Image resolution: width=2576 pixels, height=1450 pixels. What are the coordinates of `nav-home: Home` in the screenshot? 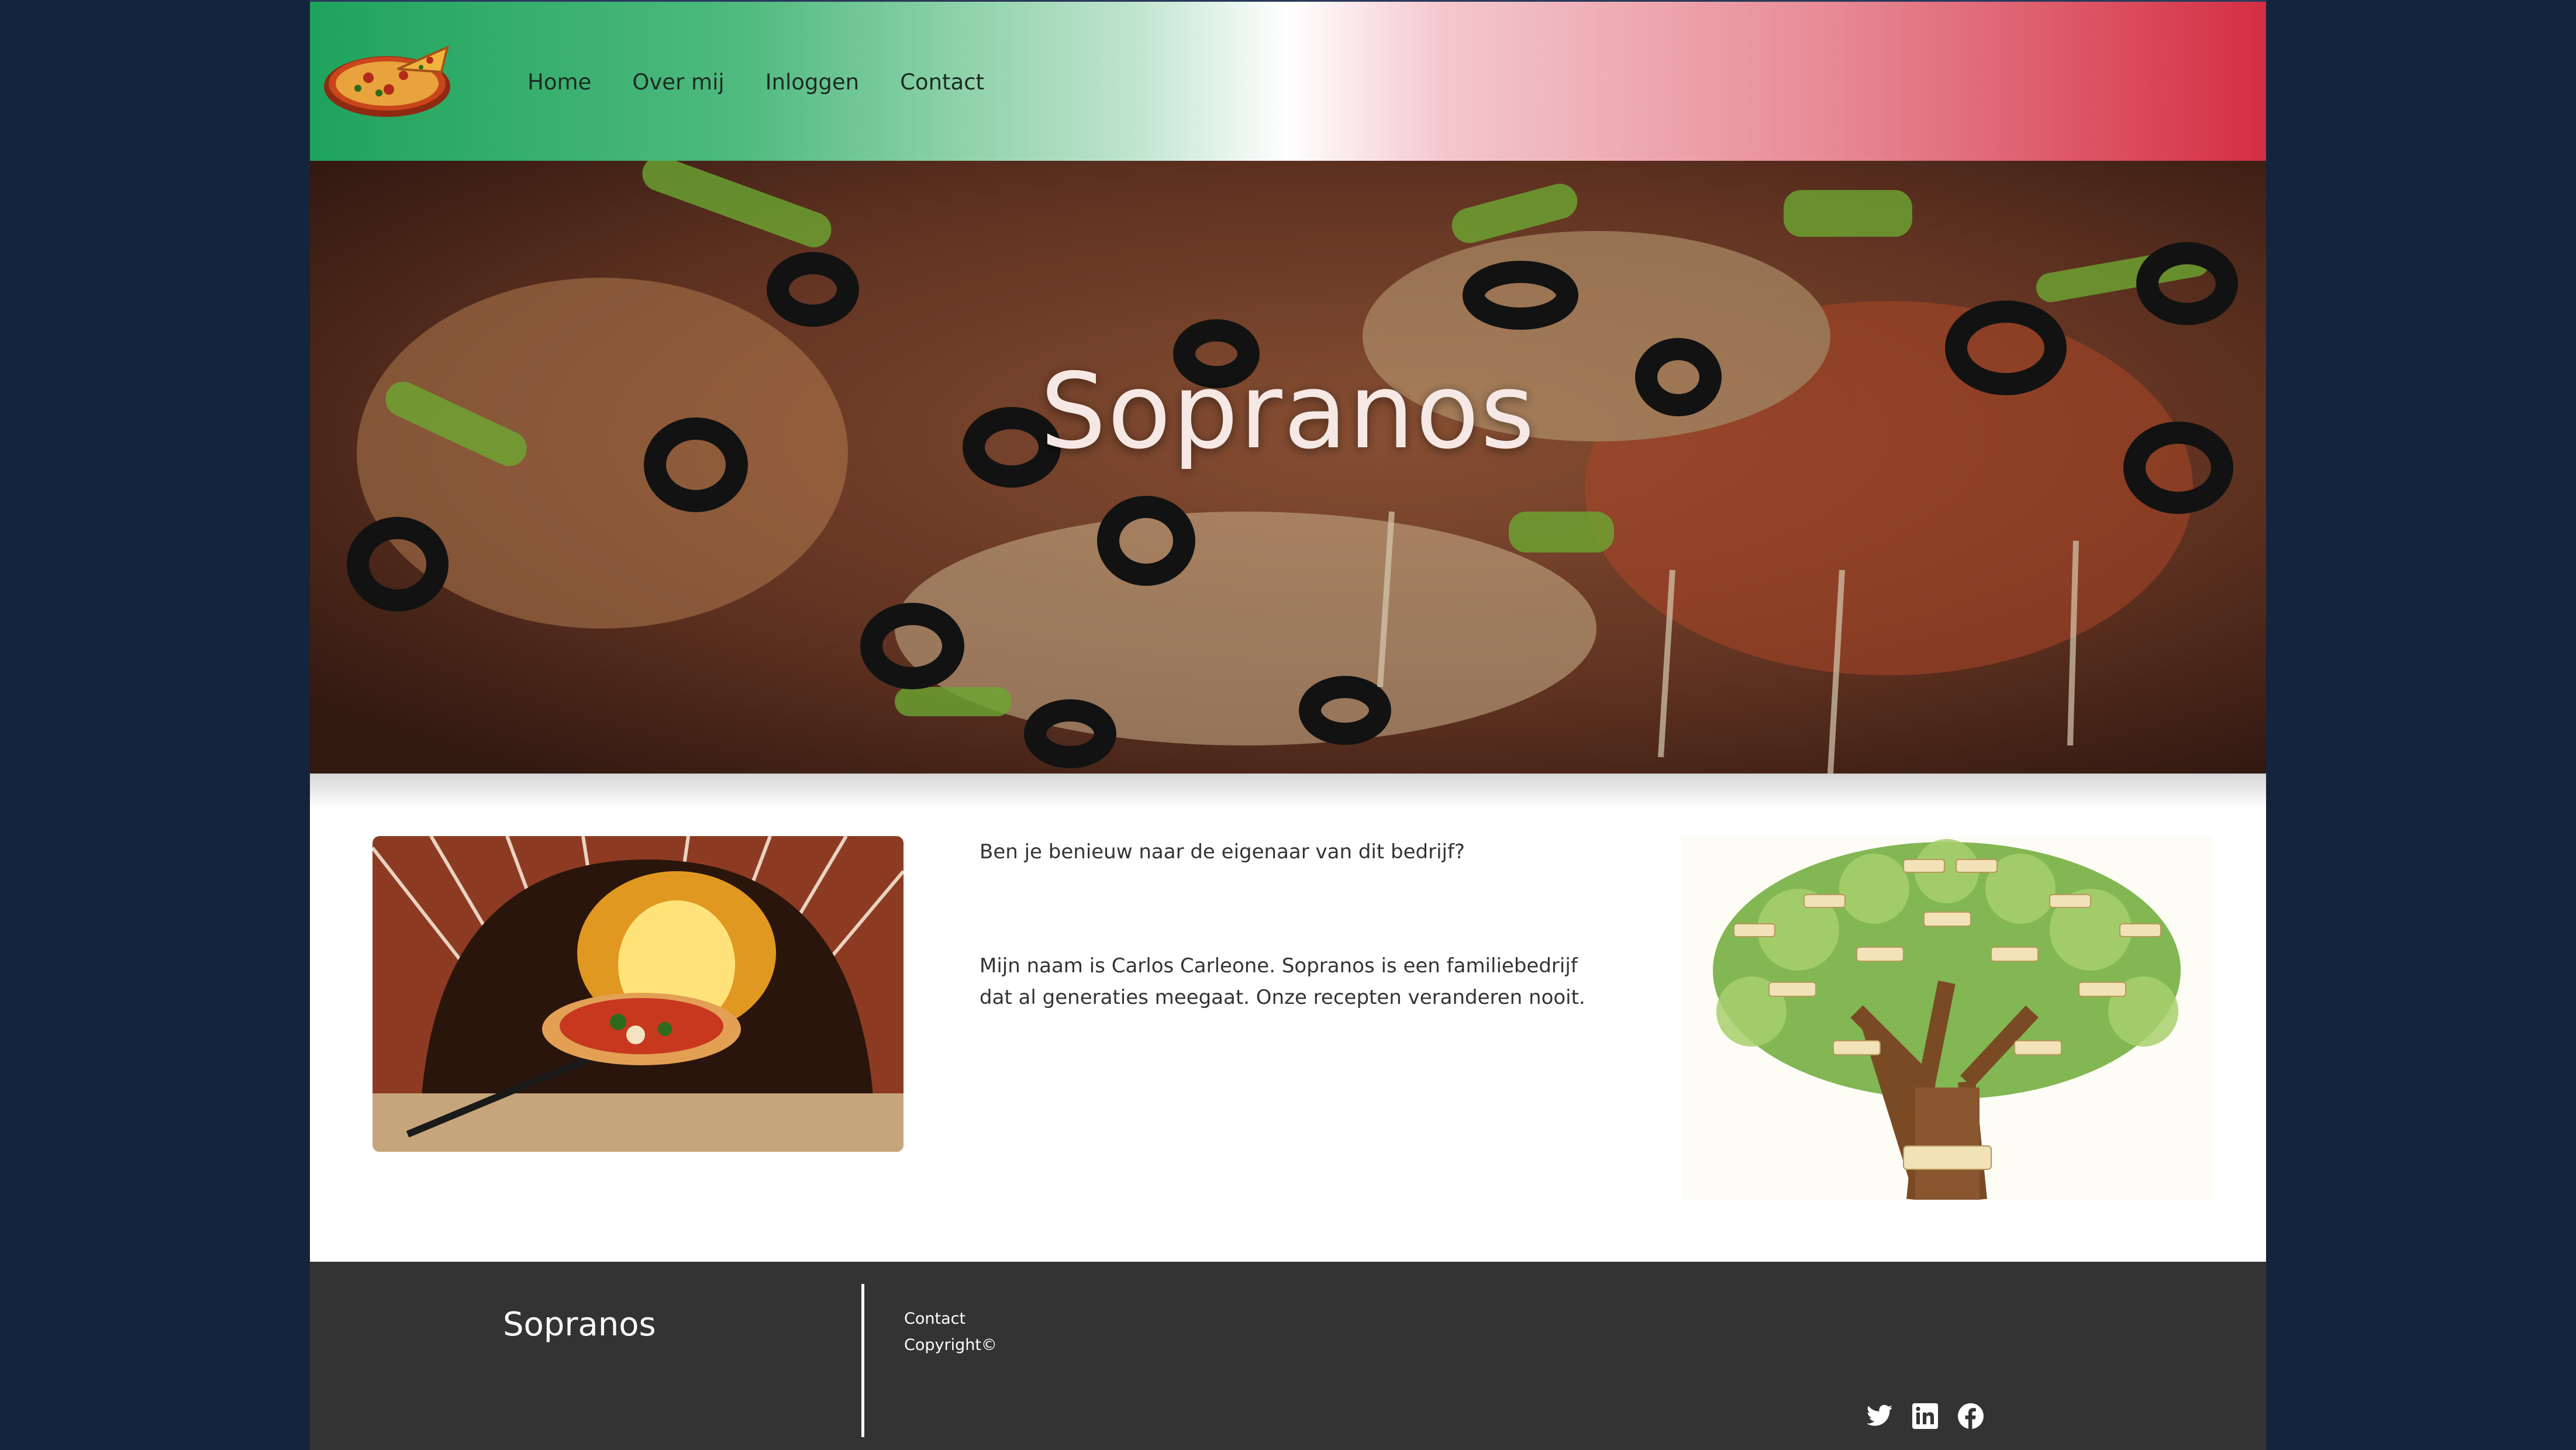 It's located at (559, 82).